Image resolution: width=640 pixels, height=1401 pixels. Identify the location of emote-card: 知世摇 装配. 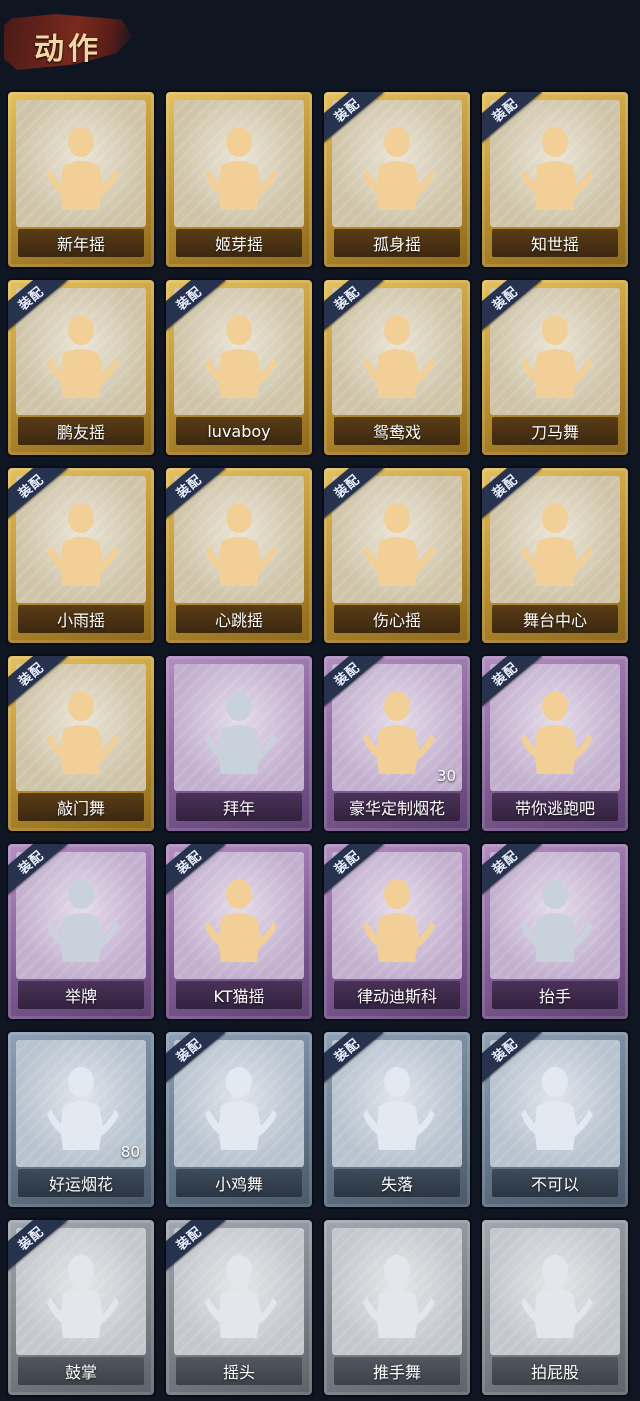
(555, 179).